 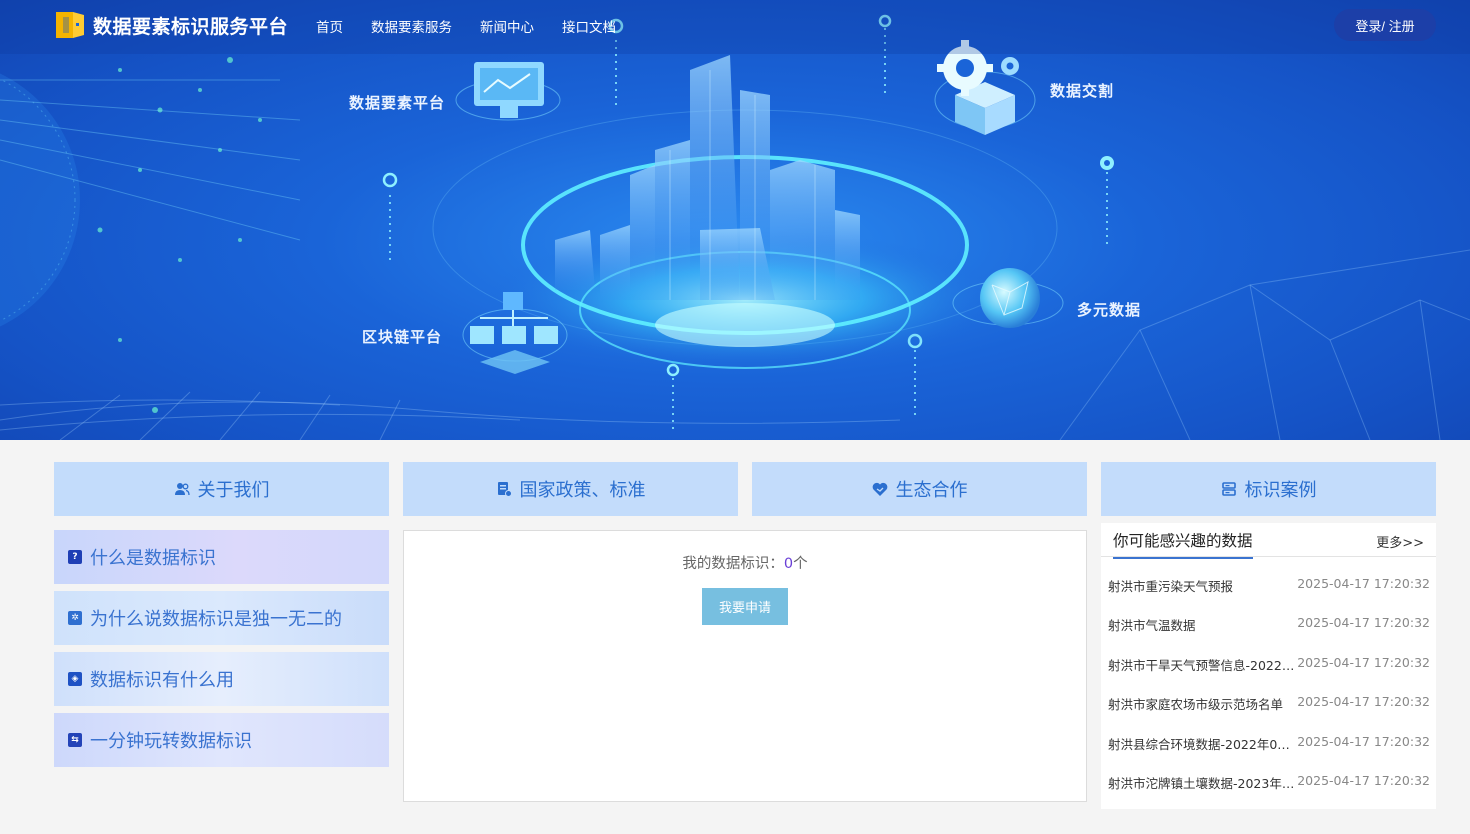 What do you see at coordinates (931, 490) in the screenshot?
I see `ecosystem-label: 生态合作` at bounding box center [931, 490].